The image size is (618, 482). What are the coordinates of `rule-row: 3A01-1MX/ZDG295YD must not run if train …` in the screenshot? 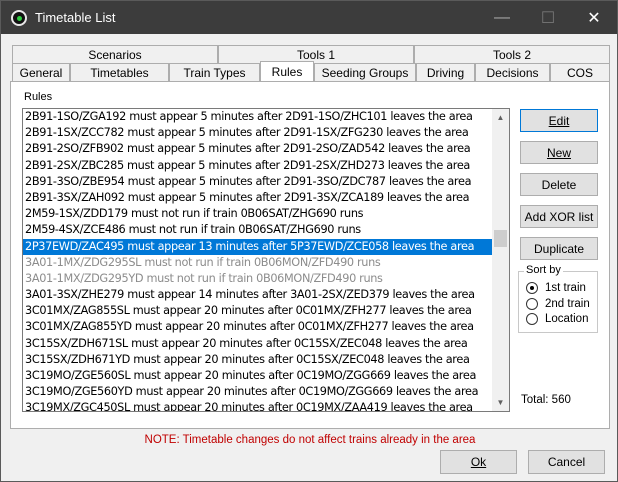 It's located at (258, 279).